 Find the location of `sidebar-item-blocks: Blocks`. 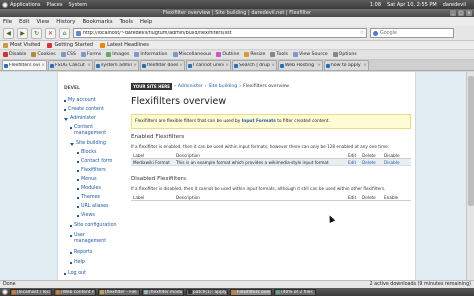

sidebar-item-blocks: Blocks is located at coordinates (86, 153).